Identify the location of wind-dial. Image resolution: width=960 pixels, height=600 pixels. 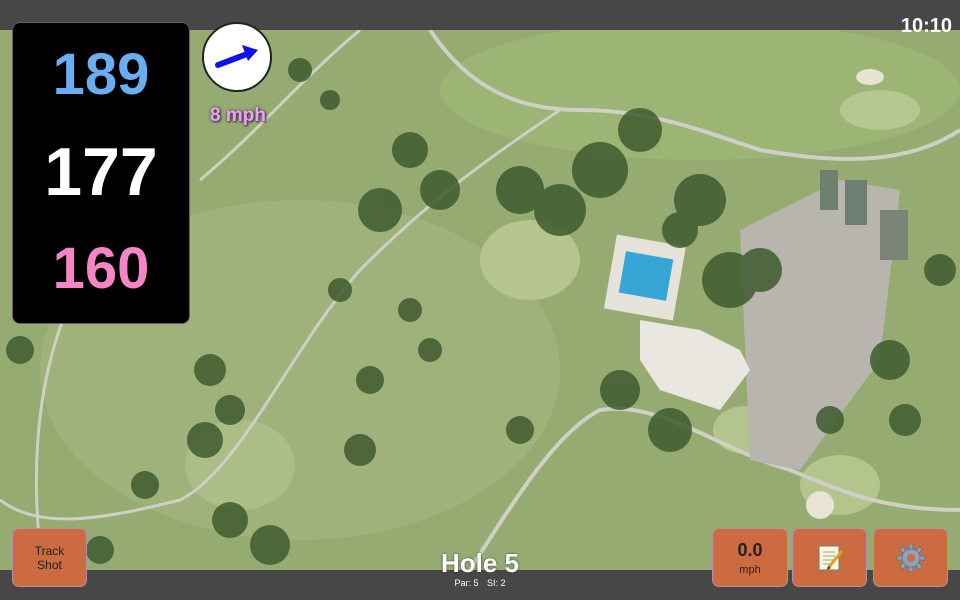
(237, 57).